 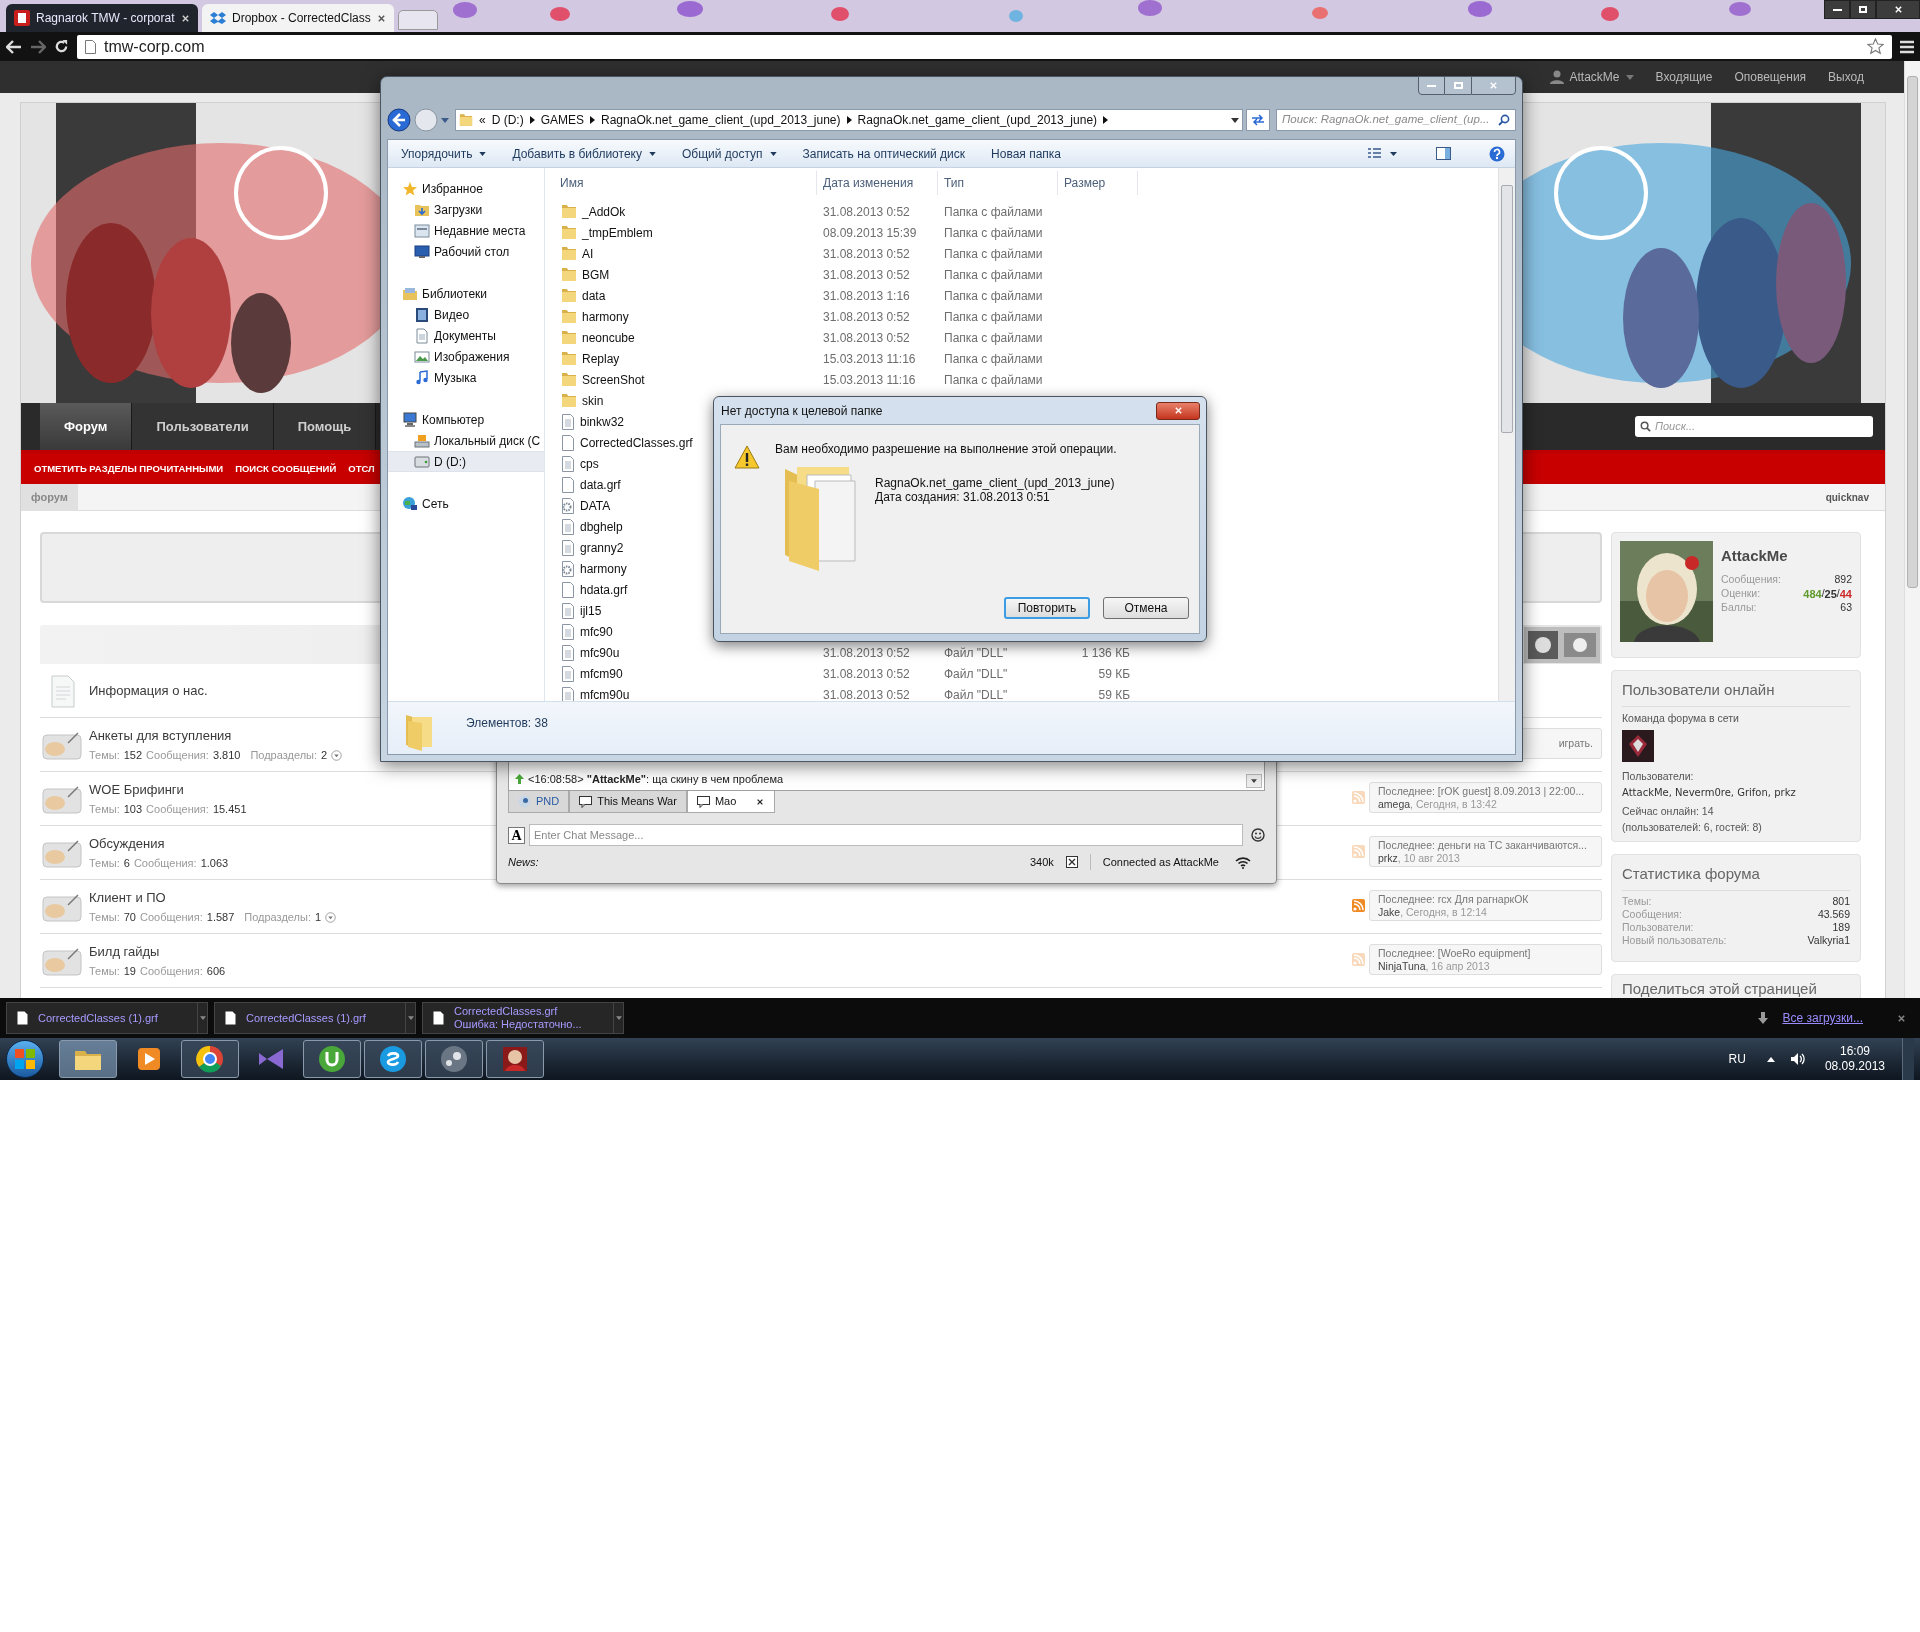 What do you see at coordinates (516, 835) in the screenshot?
I see `font-button: A` at bounding box center [516, 835].